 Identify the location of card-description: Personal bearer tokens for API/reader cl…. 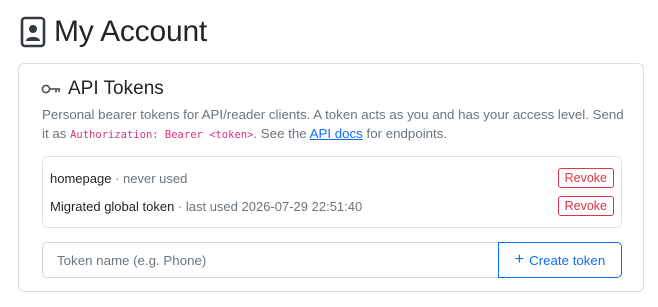
(337, 125).